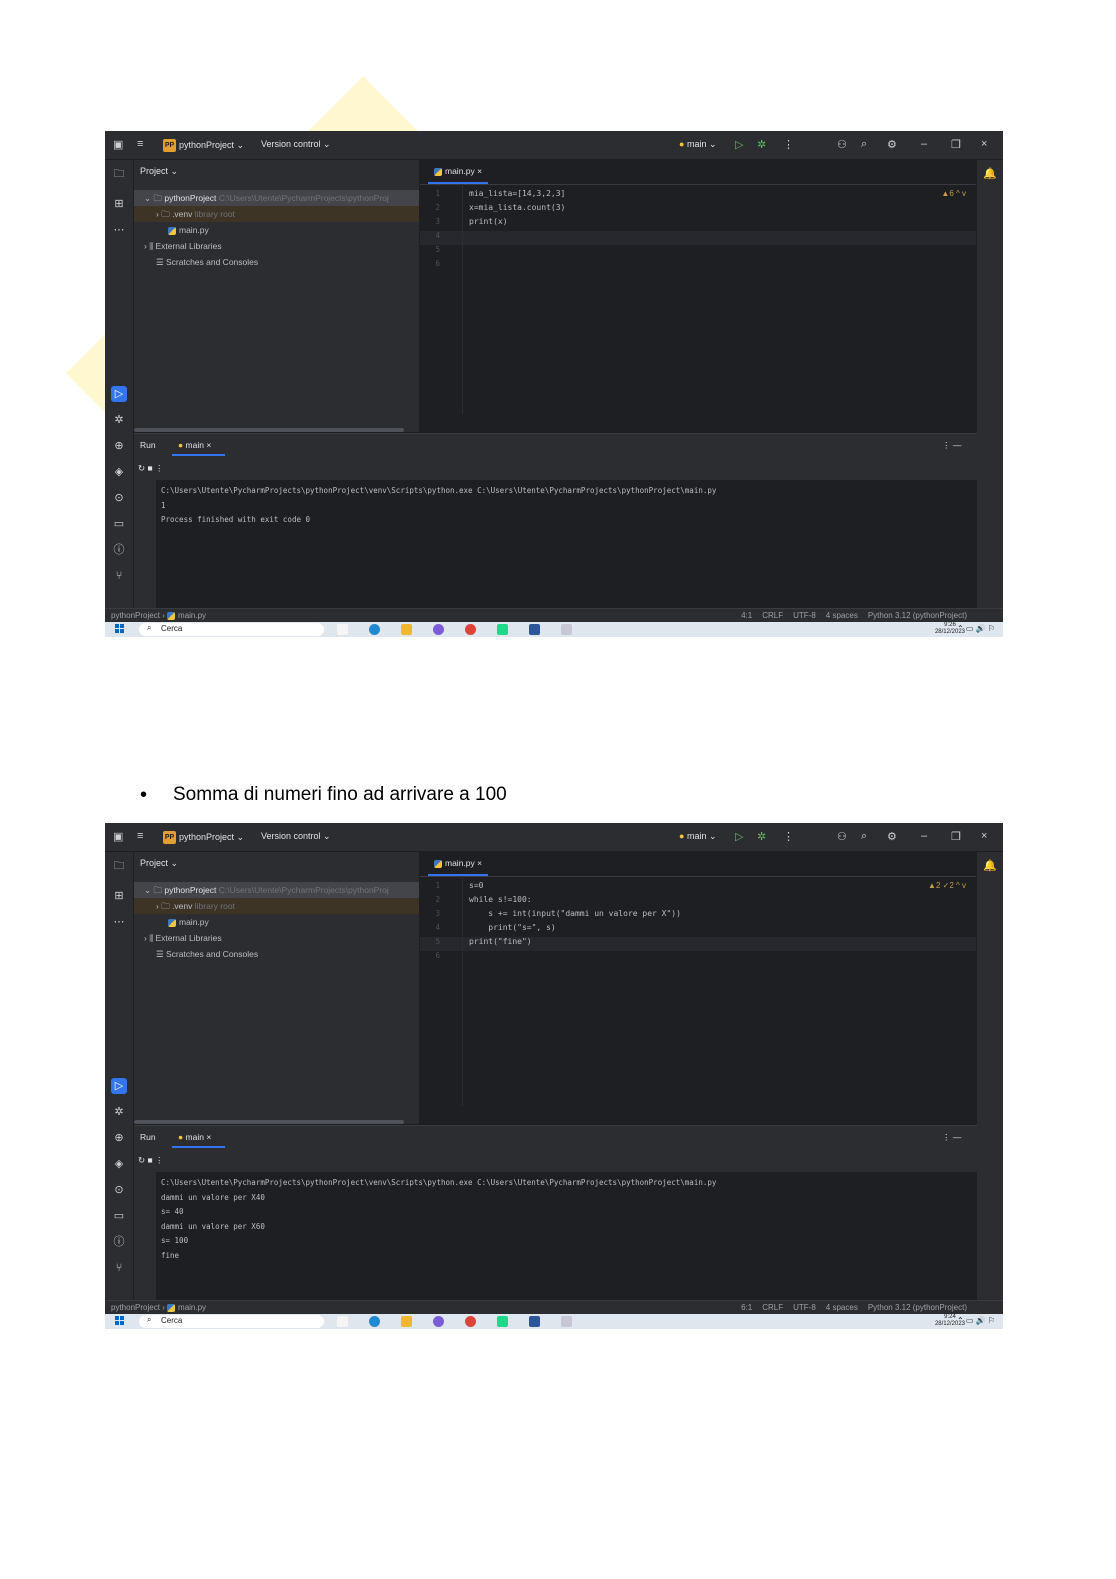 This screenshot has width=1116, height=1579. What do you see at coordinates (953, 193) in the screenshot?
I see `inspection-widget: ▲6 ^ v` at bounding box center [953, 193].